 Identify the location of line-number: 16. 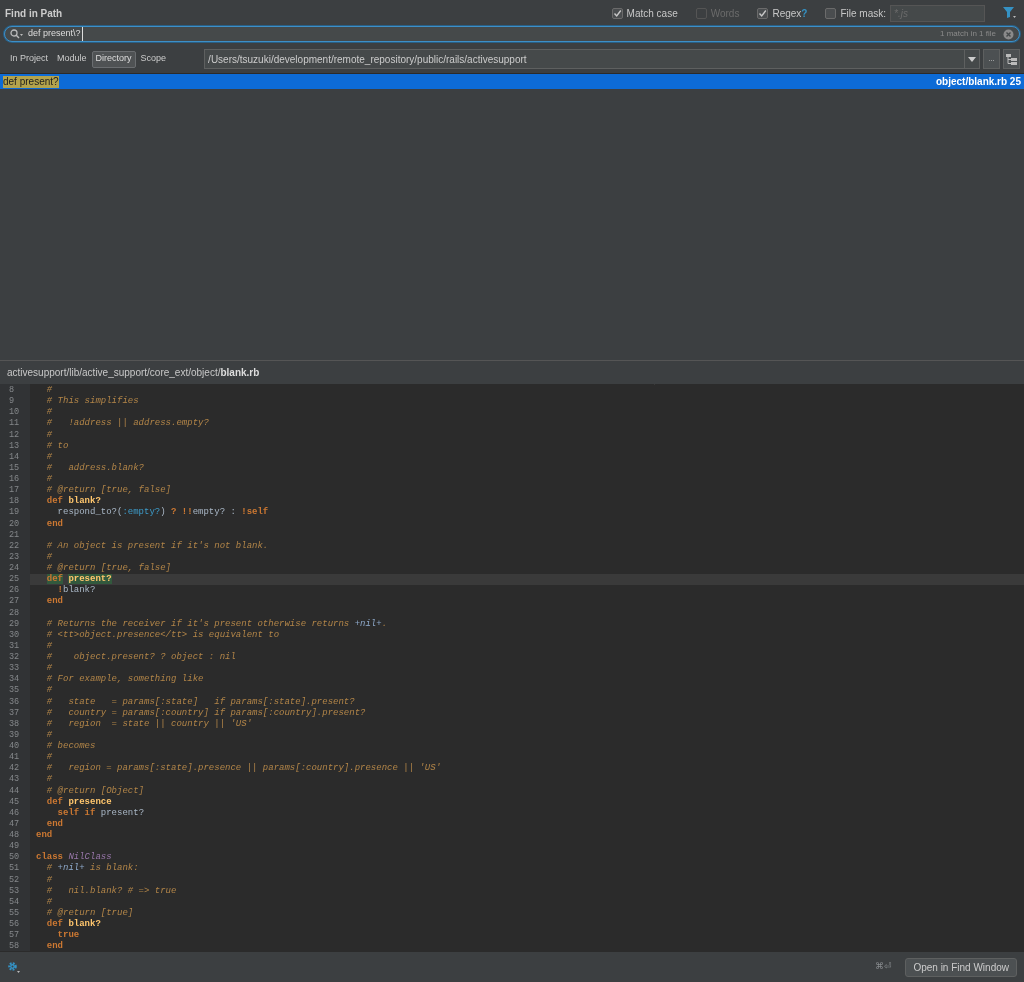
(14, 480).